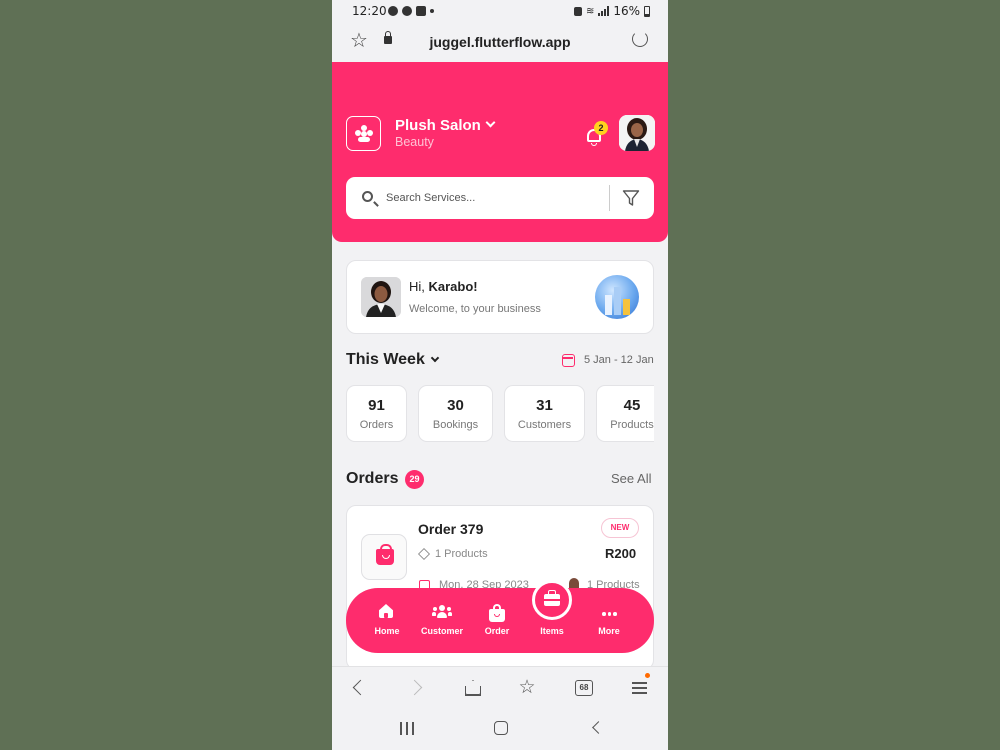 Image resolution: width=1000 pixels, height=750 pixels. Describe the element at coordinates (360, 688) in the screenshot. I see `back-arrow-icon` at that location.